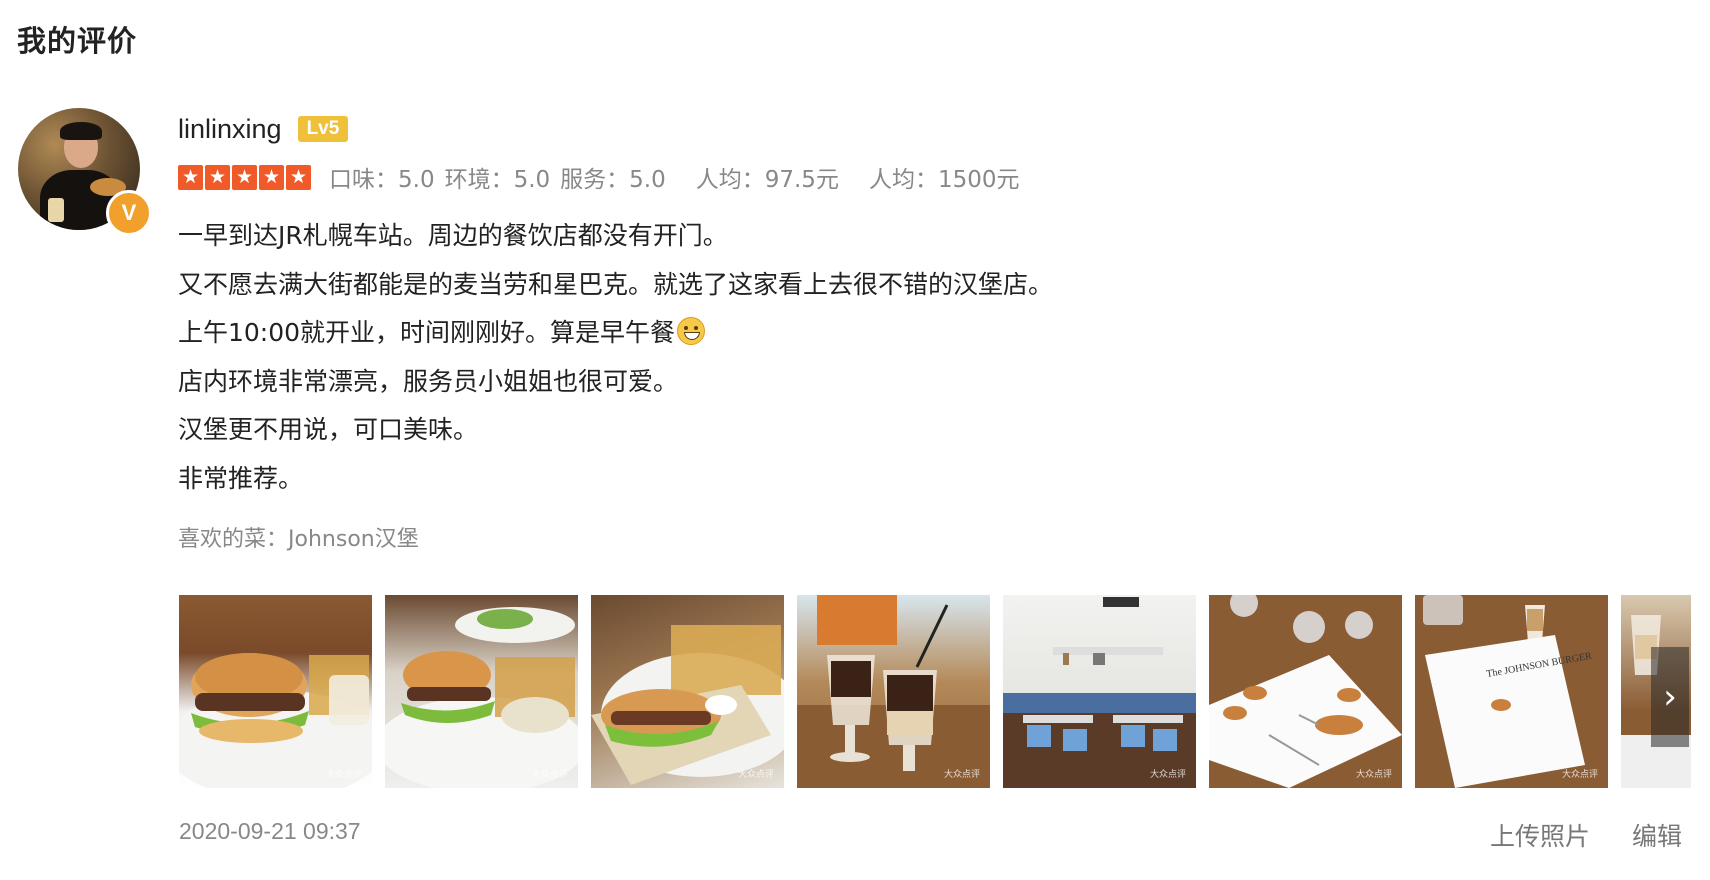  I want to click on user-row: linlinxing Lv5, so click(933, 129).